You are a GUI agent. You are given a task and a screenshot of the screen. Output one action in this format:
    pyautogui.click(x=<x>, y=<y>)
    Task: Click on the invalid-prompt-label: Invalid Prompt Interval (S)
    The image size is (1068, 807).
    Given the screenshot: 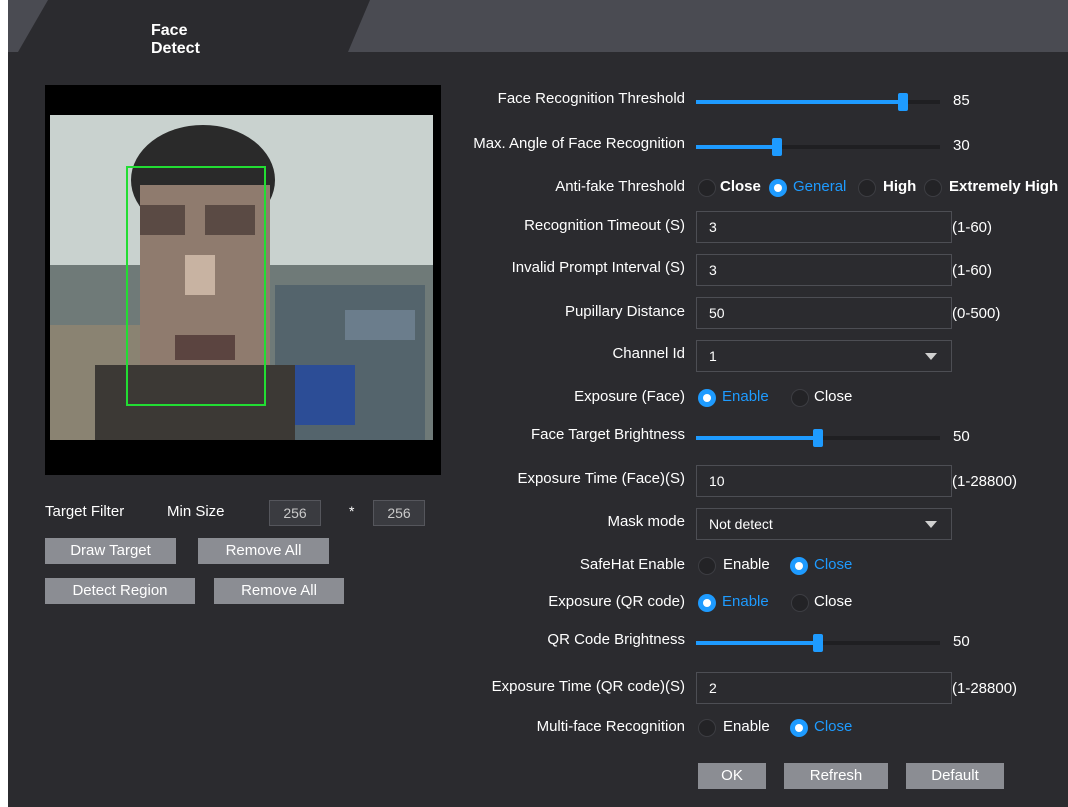 What is the action you would take?
    pyautogui.click(x=598, y=267)
    